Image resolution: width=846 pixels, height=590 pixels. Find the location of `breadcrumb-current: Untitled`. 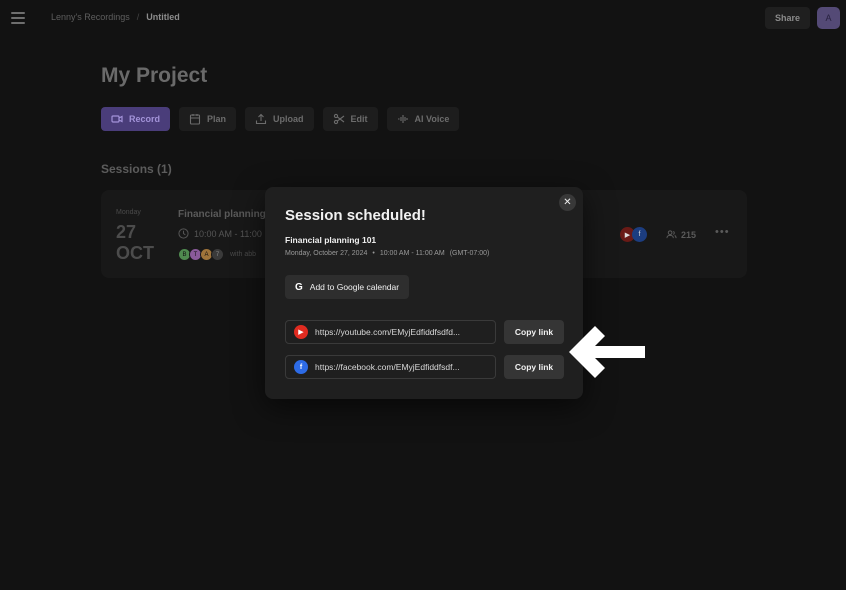

breadcrumb-current: Untitled is located at coordinates (163, 17).